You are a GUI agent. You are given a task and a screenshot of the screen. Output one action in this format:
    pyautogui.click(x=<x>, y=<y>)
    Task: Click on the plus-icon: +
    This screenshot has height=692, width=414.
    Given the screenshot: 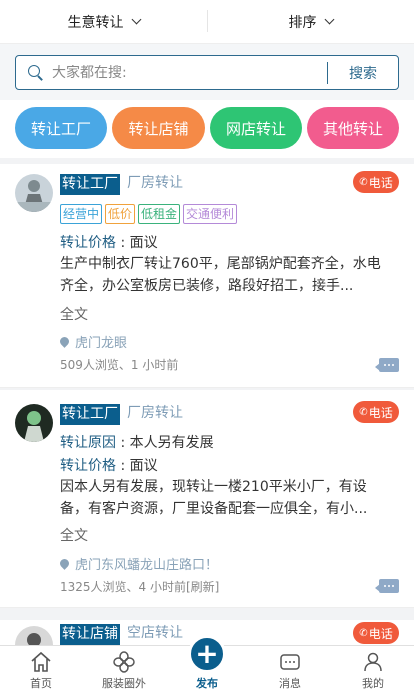 What is the action you would take?
    pyautogui.click(x=207, y=653)
    